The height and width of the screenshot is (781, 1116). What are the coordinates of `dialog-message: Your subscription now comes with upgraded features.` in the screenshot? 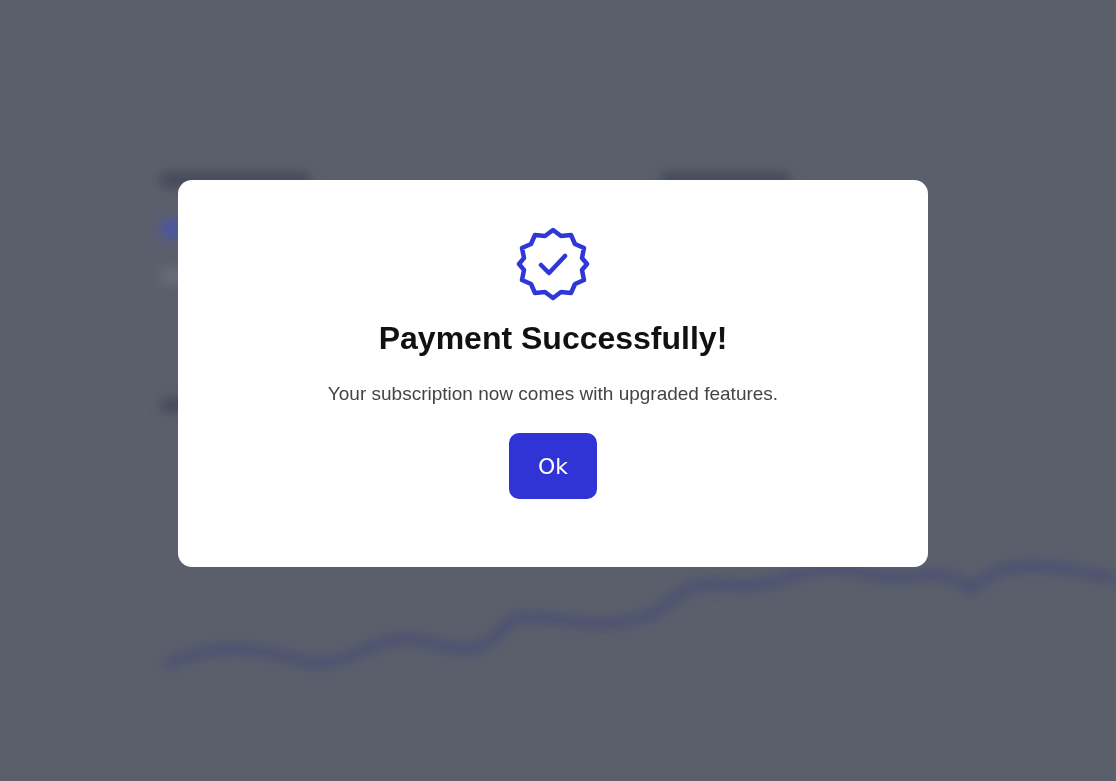 It's located at (553, 394).